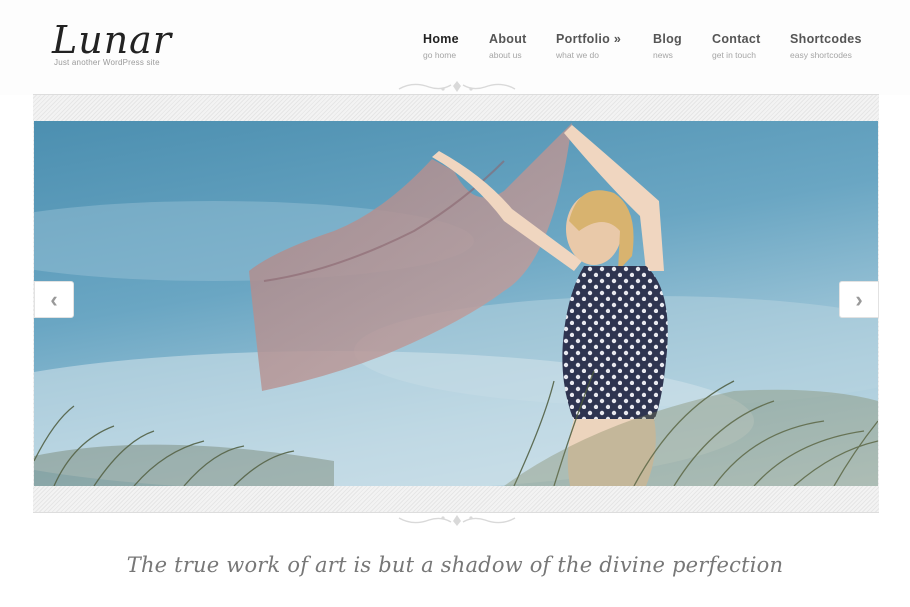 This screenshot has height=607, width=910. I want to click on nav-label: Shortcodes, so click(826, 39).